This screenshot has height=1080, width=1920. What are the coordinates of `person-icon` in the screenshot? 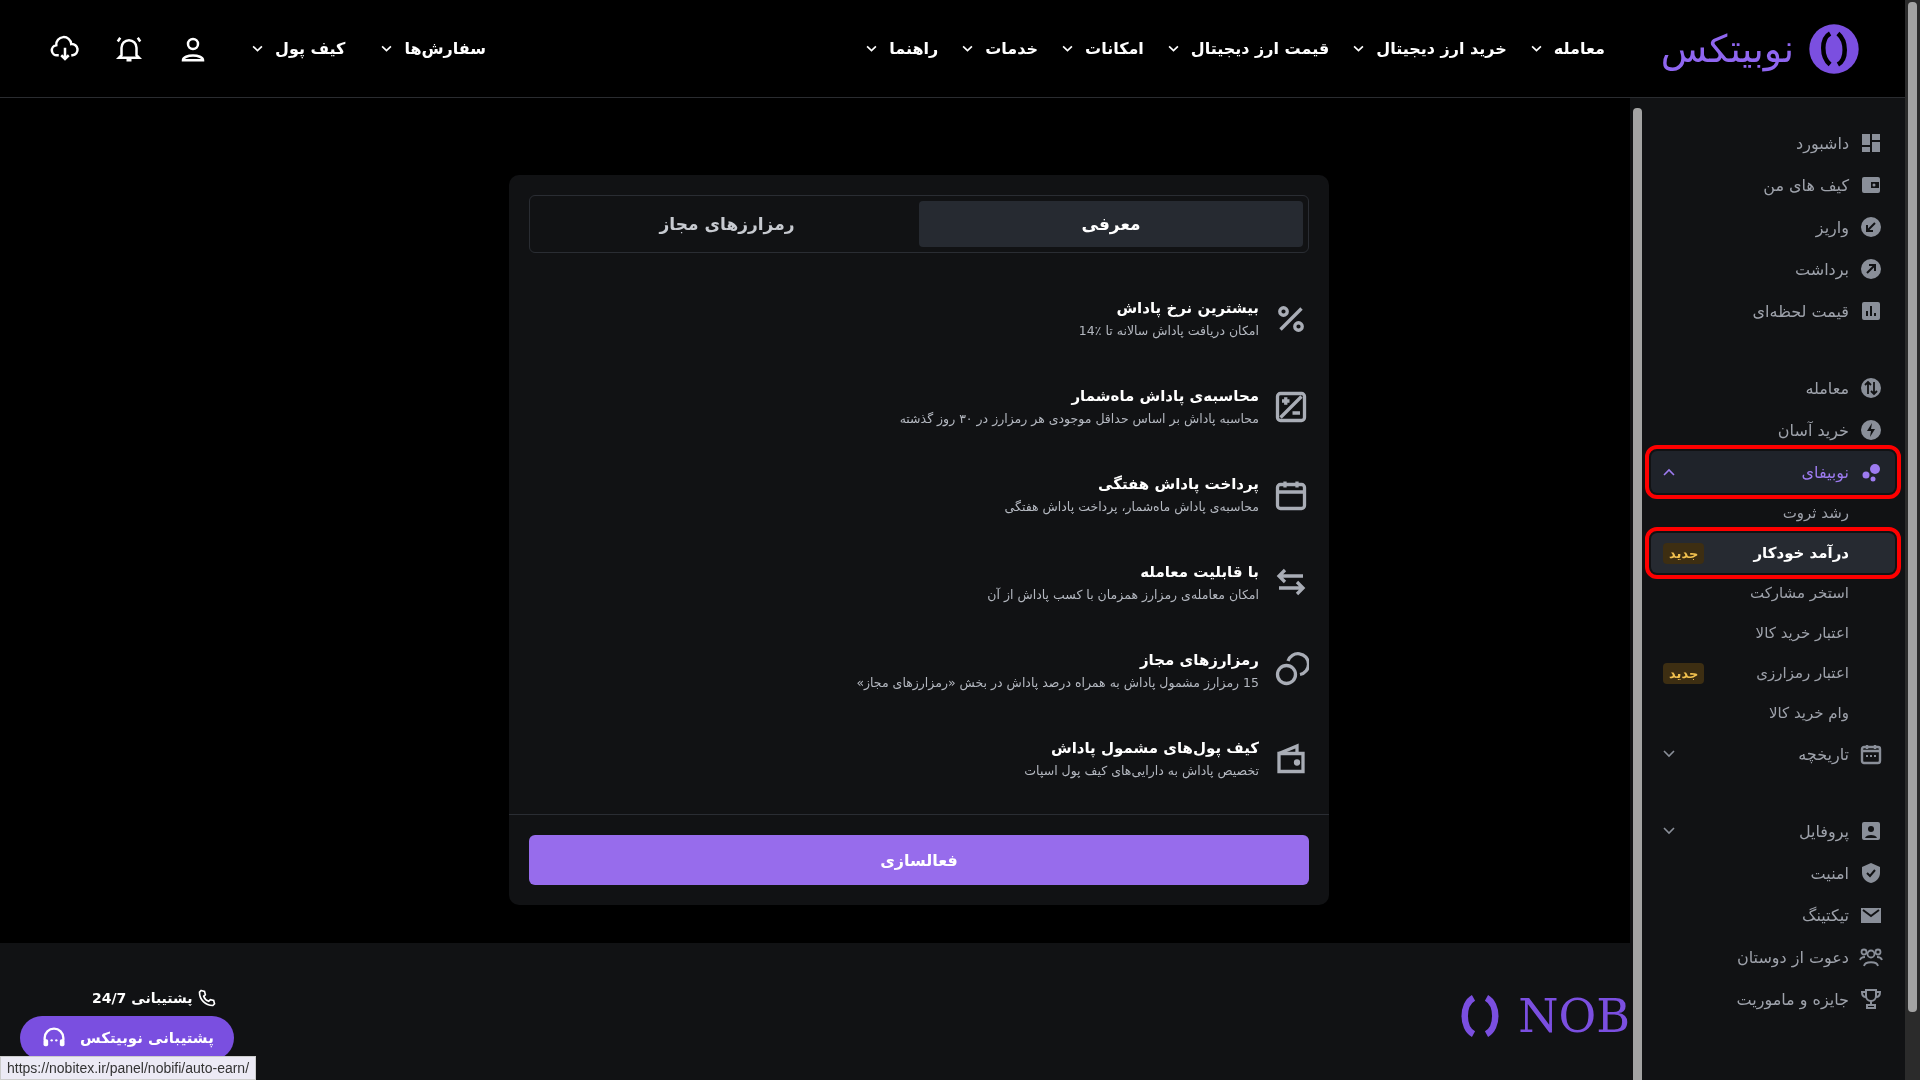 It's located at (1871, 831).